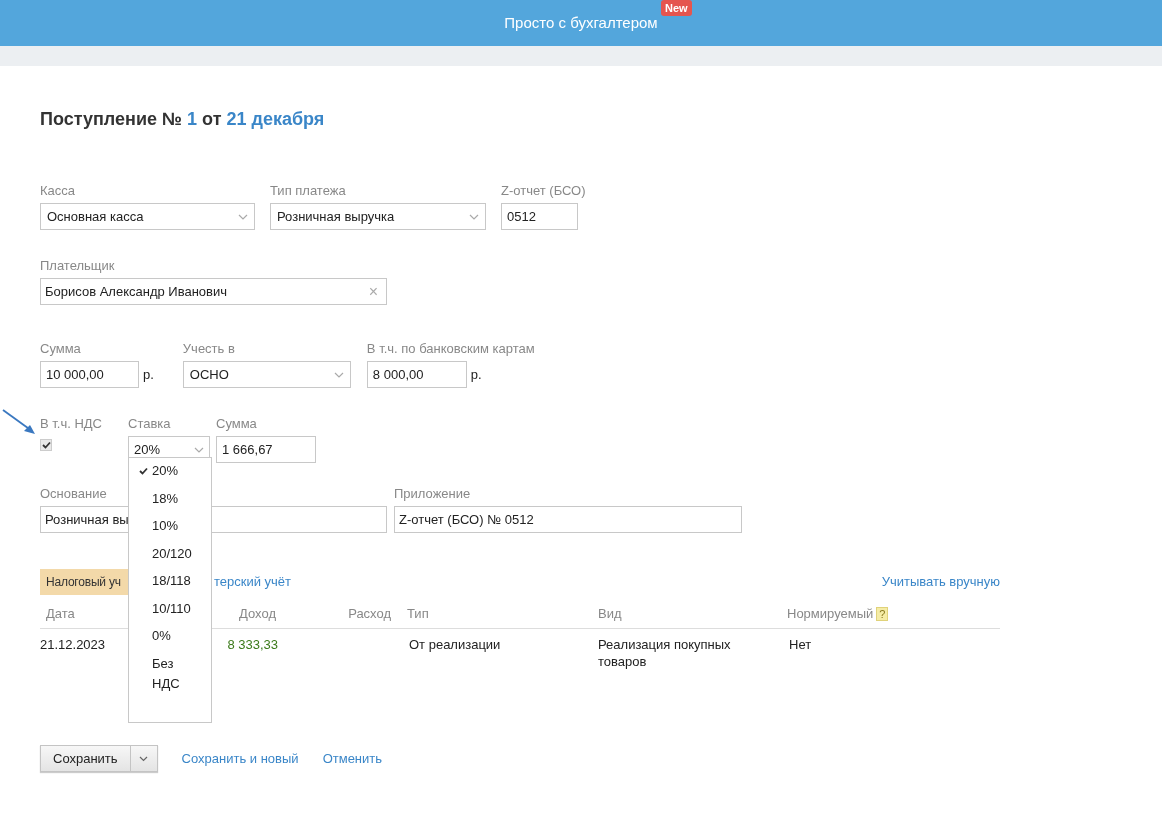 This screenshot has height=813, width=1162. What do you see at coordinates (169, 640) in the screenshot?
I see `menu-item: 0%` at bounding box center [169, 640].